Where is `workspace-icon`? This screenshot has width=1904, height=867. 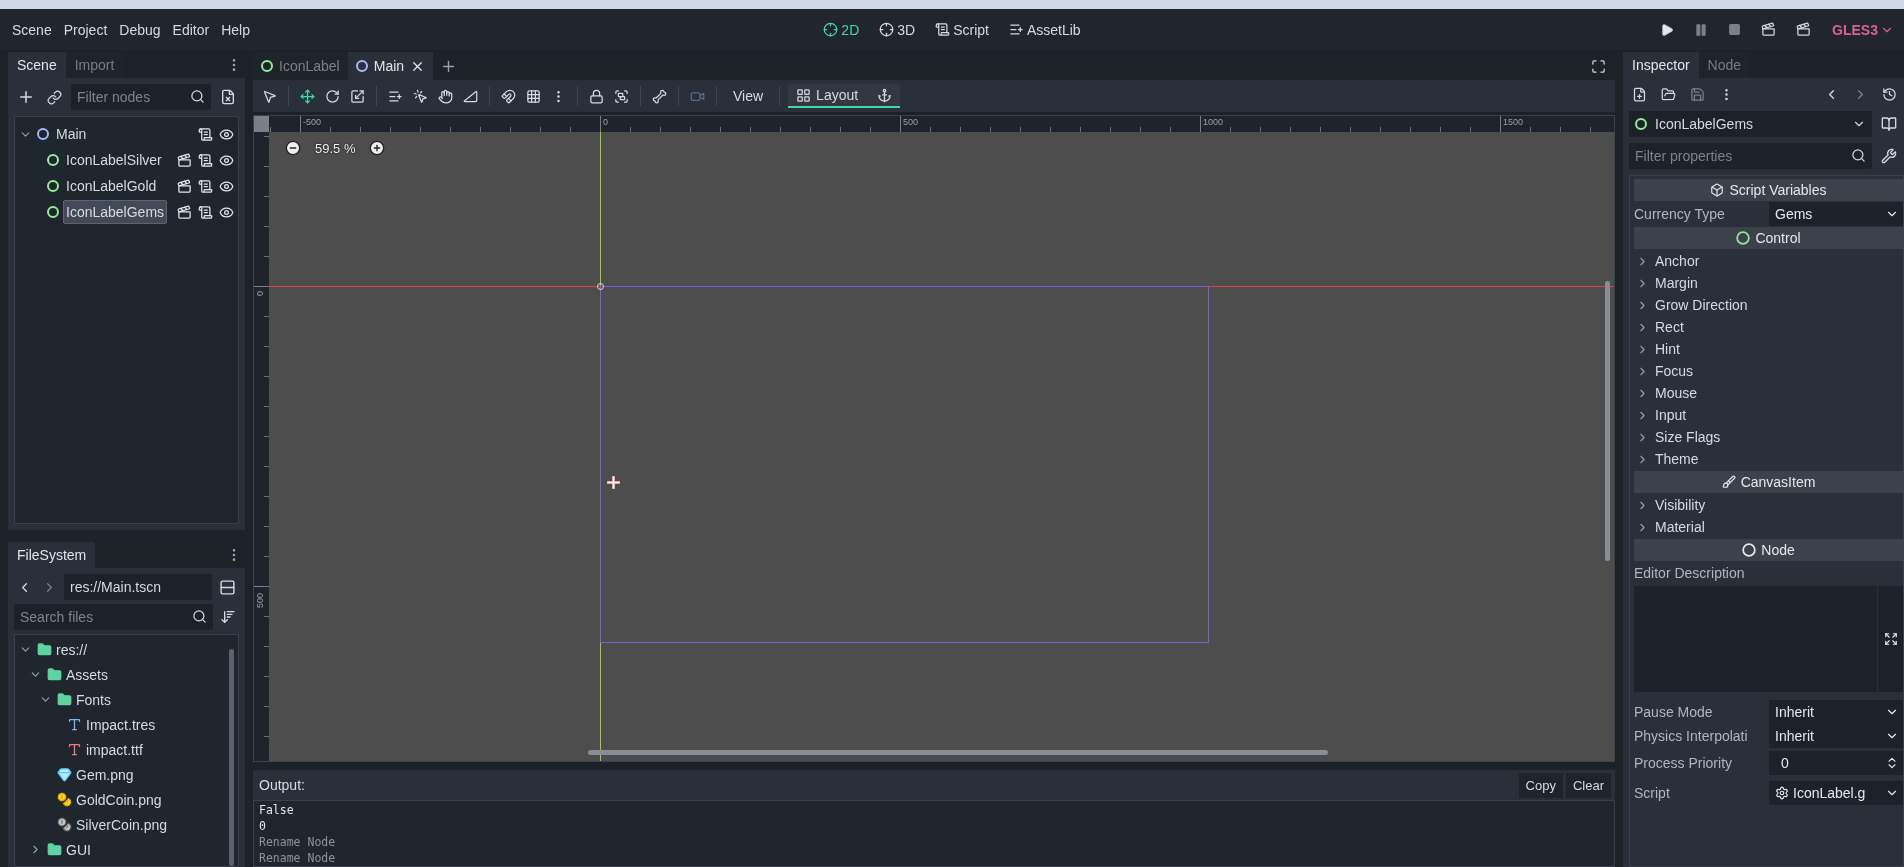
workspace-icon is located at coordinates (1016, 29).